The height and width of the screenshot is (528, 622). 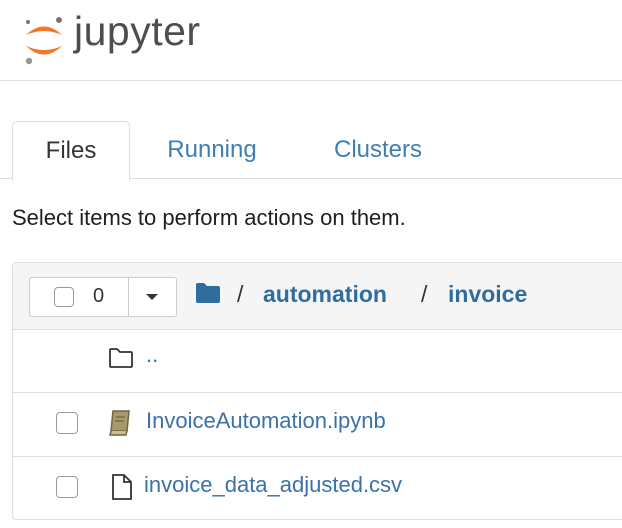 I want to click on selected-count: 0, so click(x=99, y=296).